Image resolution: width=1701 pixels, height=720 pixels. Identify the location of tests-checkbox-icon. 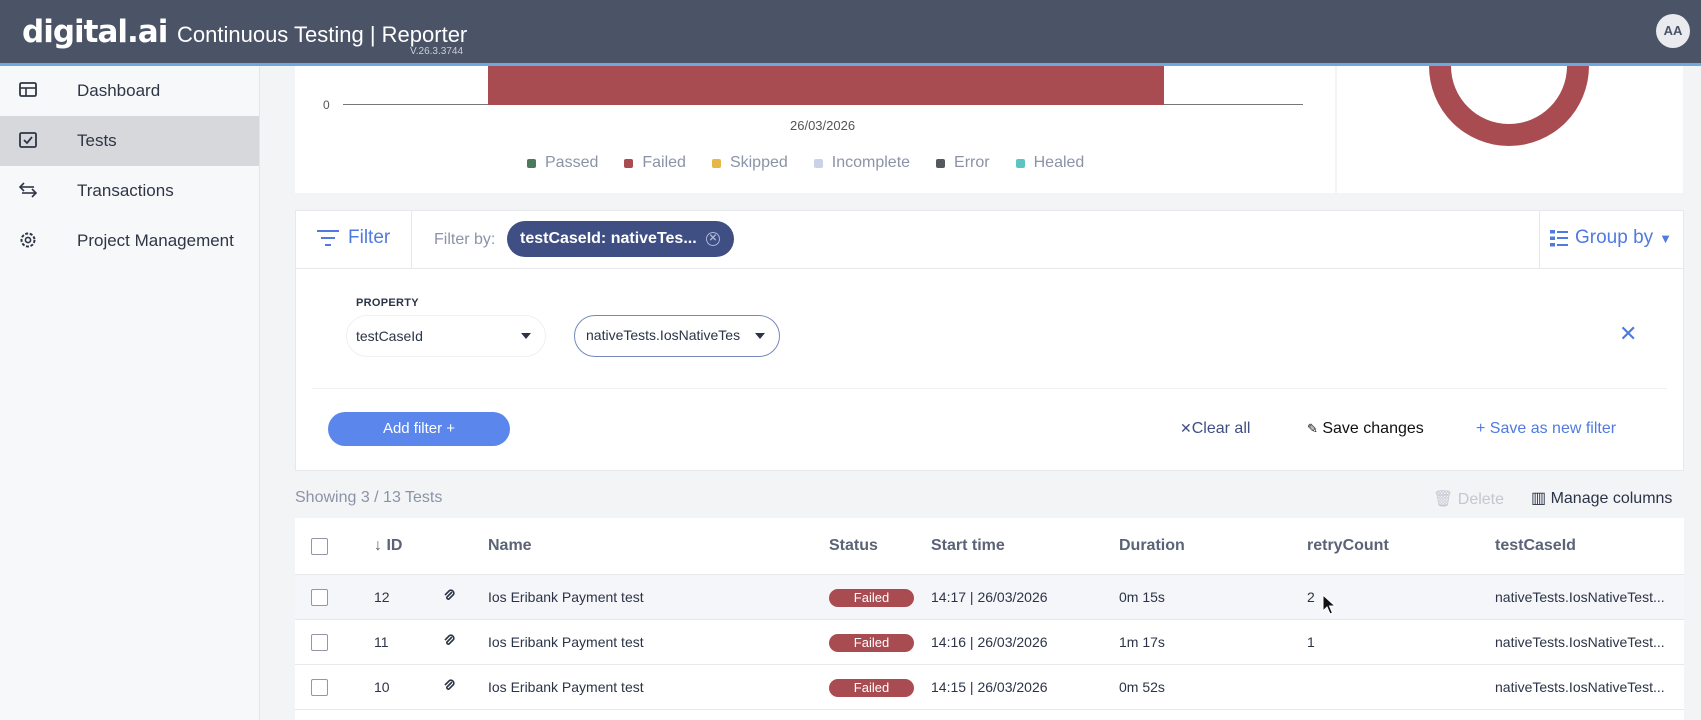
(28, 140).